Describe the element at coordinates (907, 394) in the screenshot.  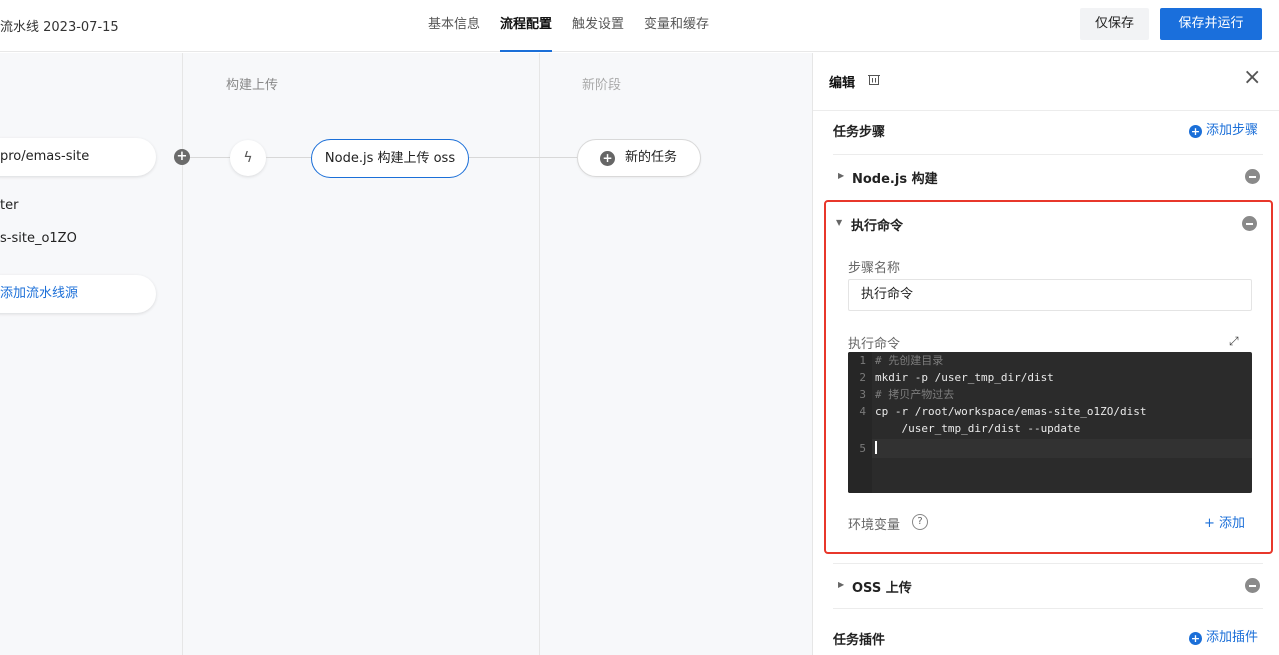
I see `code-line: 3 # 拷贝产物过去` at that location.